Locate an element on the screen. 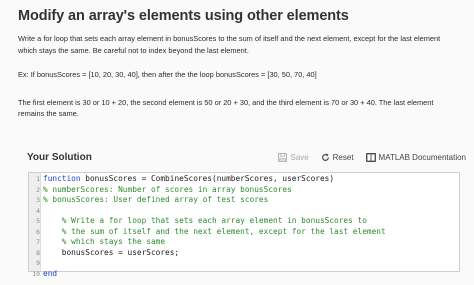 Image resolution: width=474 pixels, height=285 pixels. line-number: 10 is located at coordinates (36, 273).